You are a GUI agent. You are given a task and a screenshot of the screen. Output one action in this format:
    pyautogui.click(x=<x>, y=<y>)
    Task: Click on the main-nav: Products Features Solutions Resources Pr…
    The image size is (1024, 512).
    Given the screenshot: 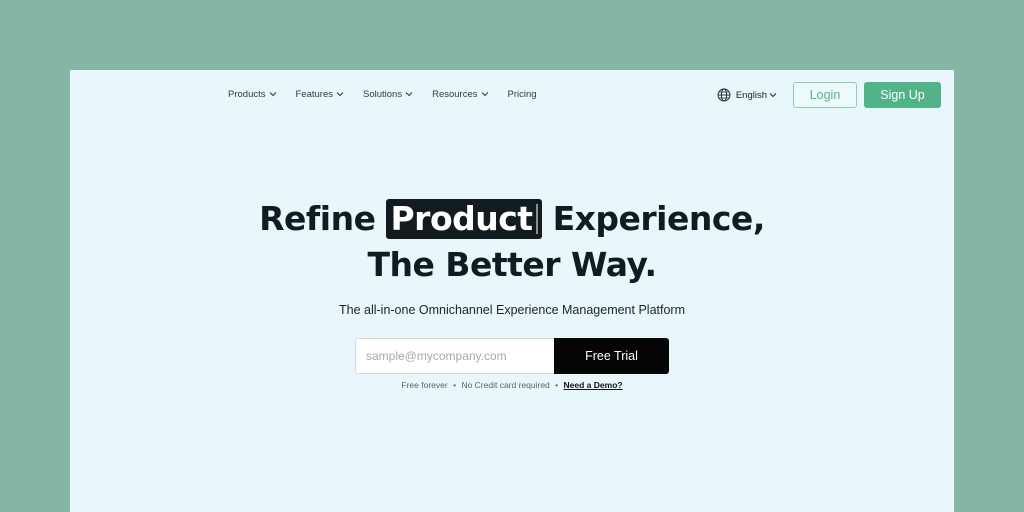 What is the action you would take?
    pyautogui.click(x=392, y=94)
    